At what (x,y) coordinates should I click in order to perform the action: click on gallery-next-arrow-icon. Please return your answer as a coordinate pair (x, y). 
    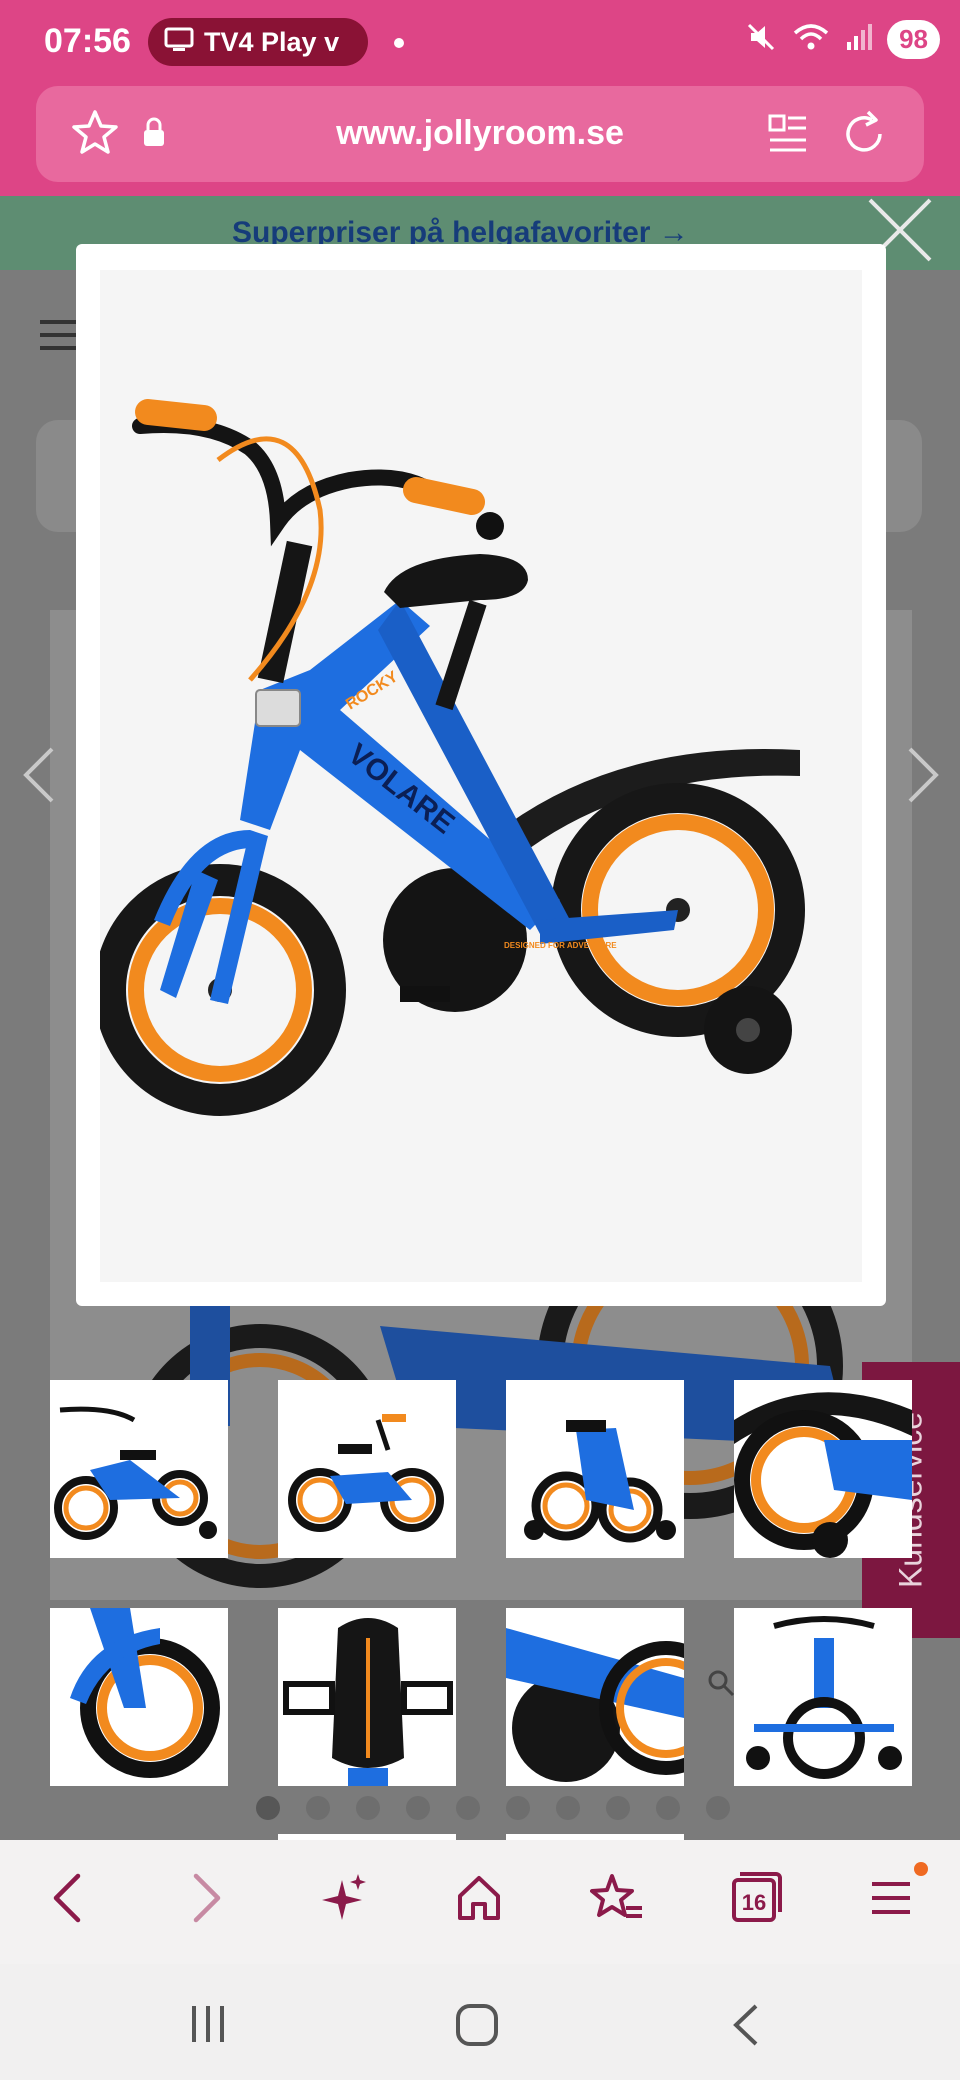
    Looking at the image, I should click on (923, 777).